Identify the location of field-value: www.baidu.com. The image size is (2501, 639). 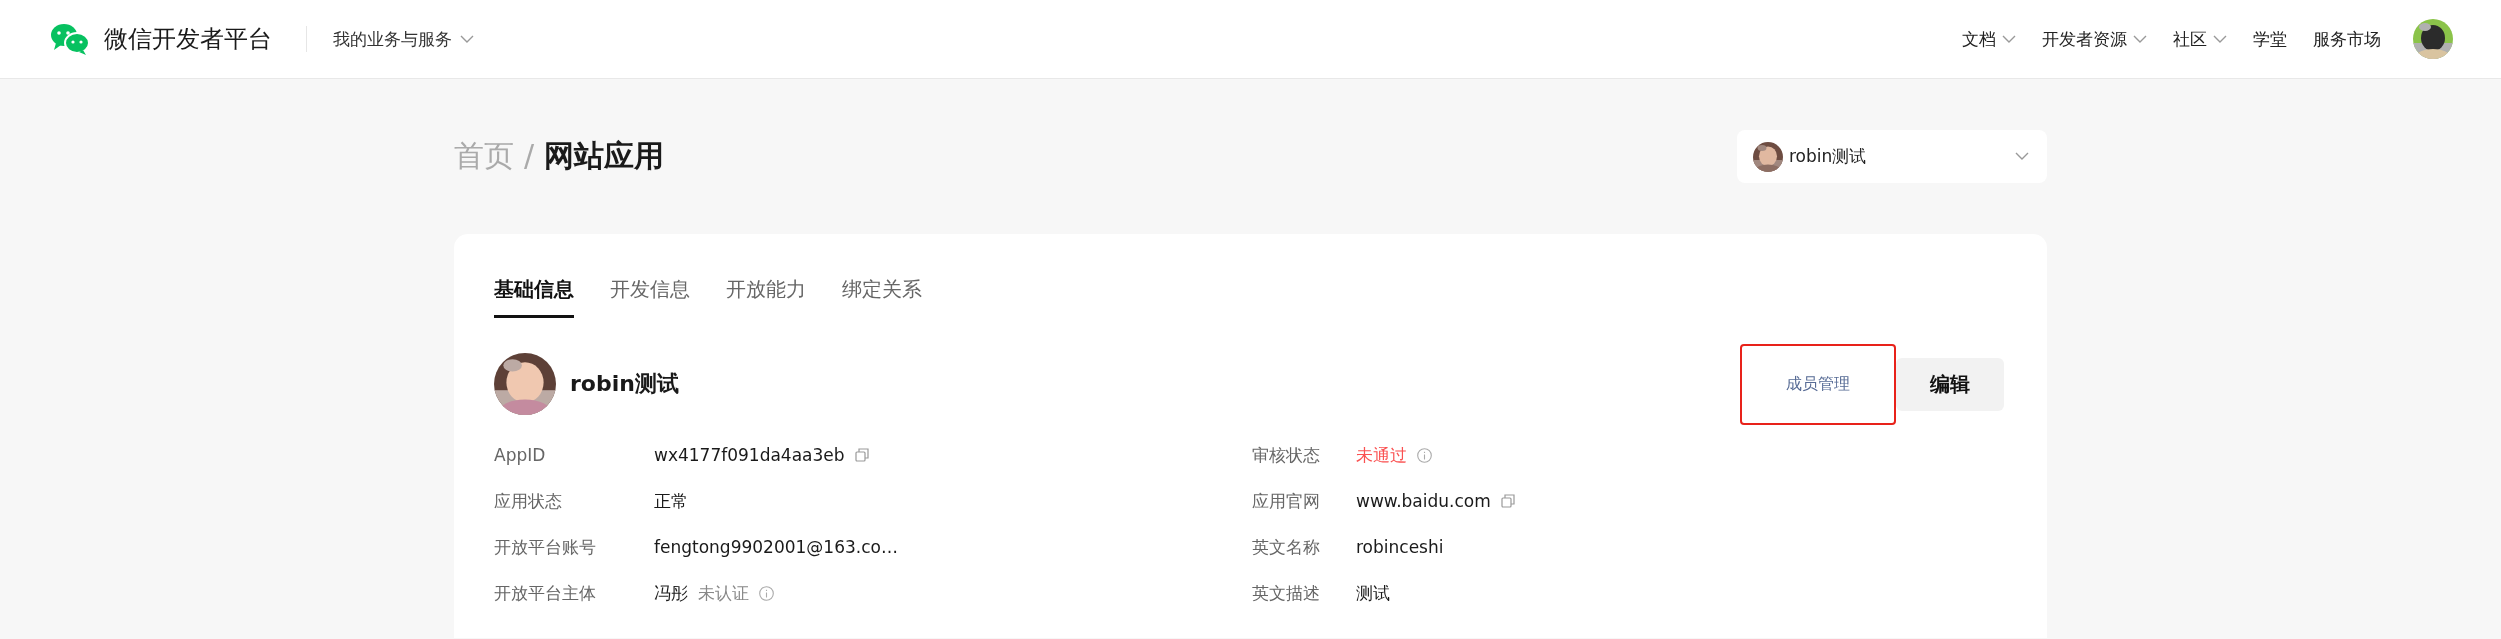
(1423, 501).